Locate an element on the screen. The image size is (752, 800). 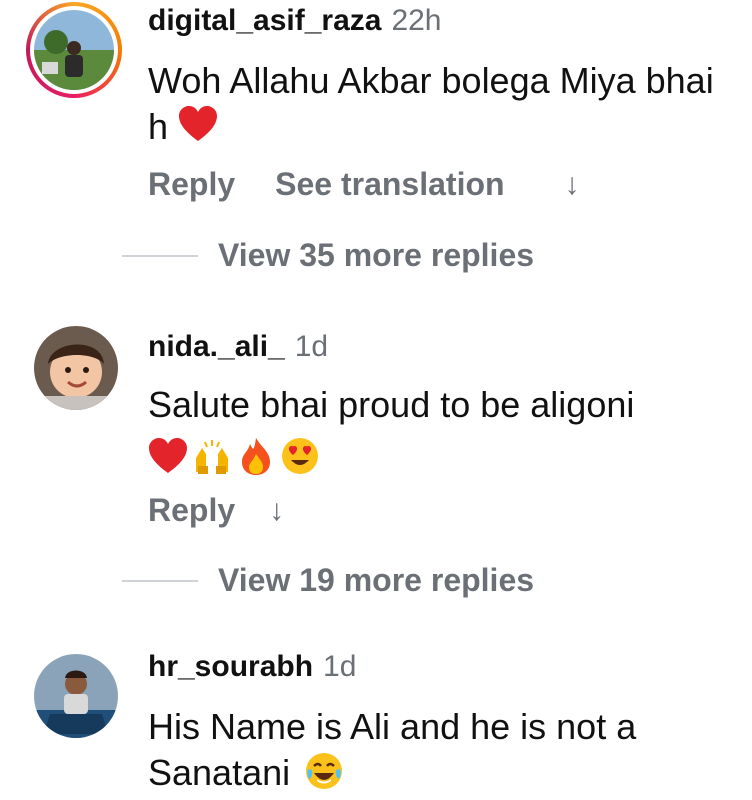
comment-text-content: Salute bhai proud to be aligoni is located at coordinates (391, 404).